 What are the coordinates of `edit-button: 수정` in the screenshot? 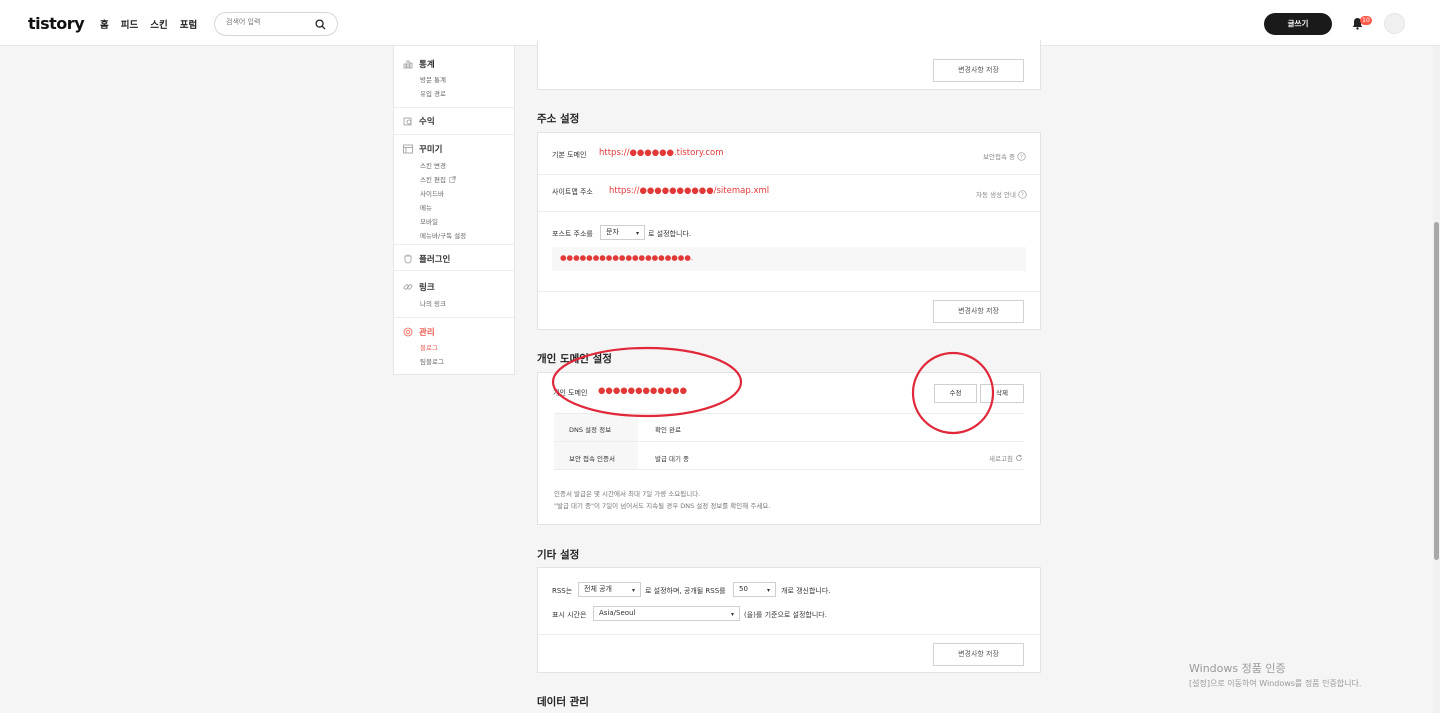 It's located at (955, 393).